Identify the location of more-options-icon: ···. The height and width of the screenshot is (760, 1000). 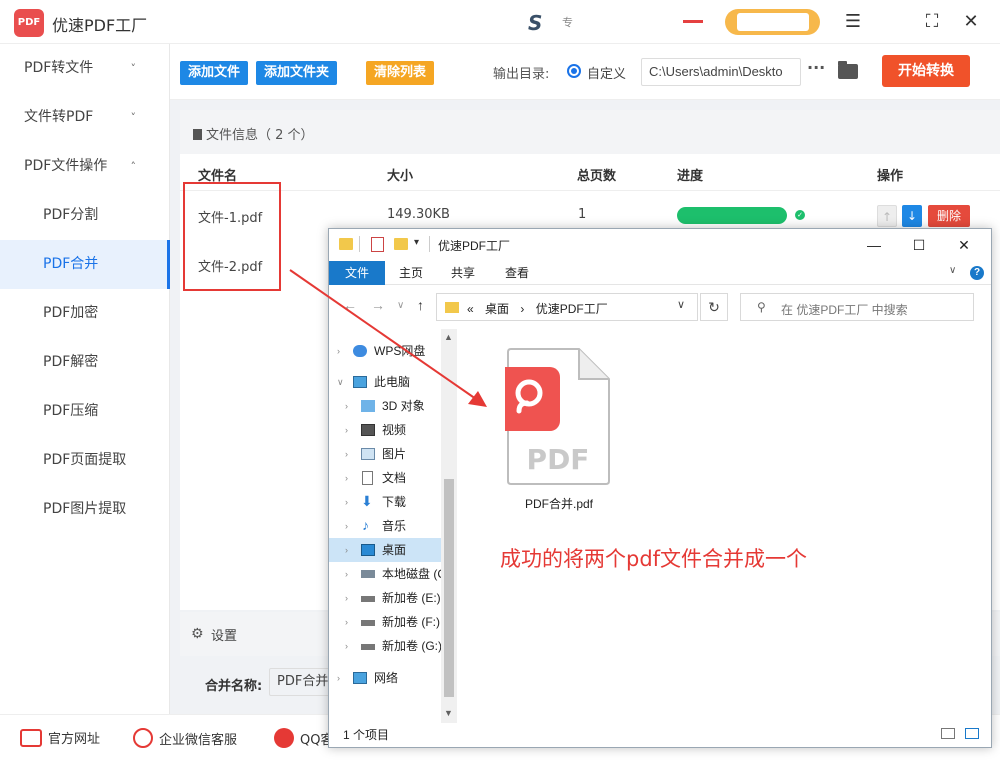
(816, 67).